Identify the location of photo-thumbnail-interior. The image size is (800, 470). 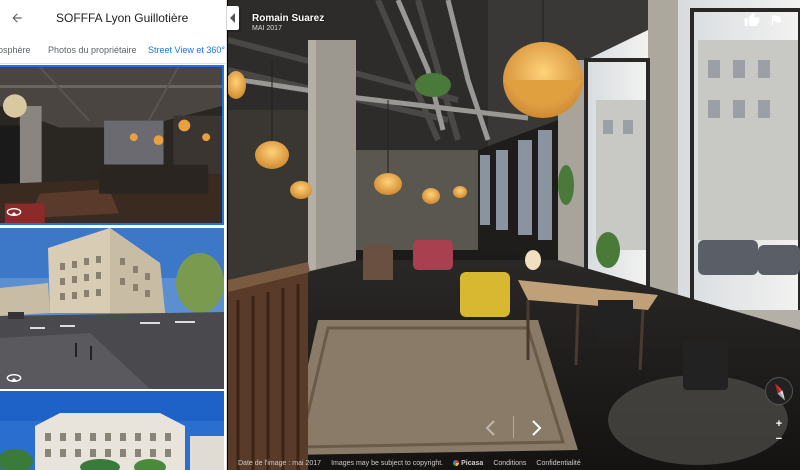
(112, 145).